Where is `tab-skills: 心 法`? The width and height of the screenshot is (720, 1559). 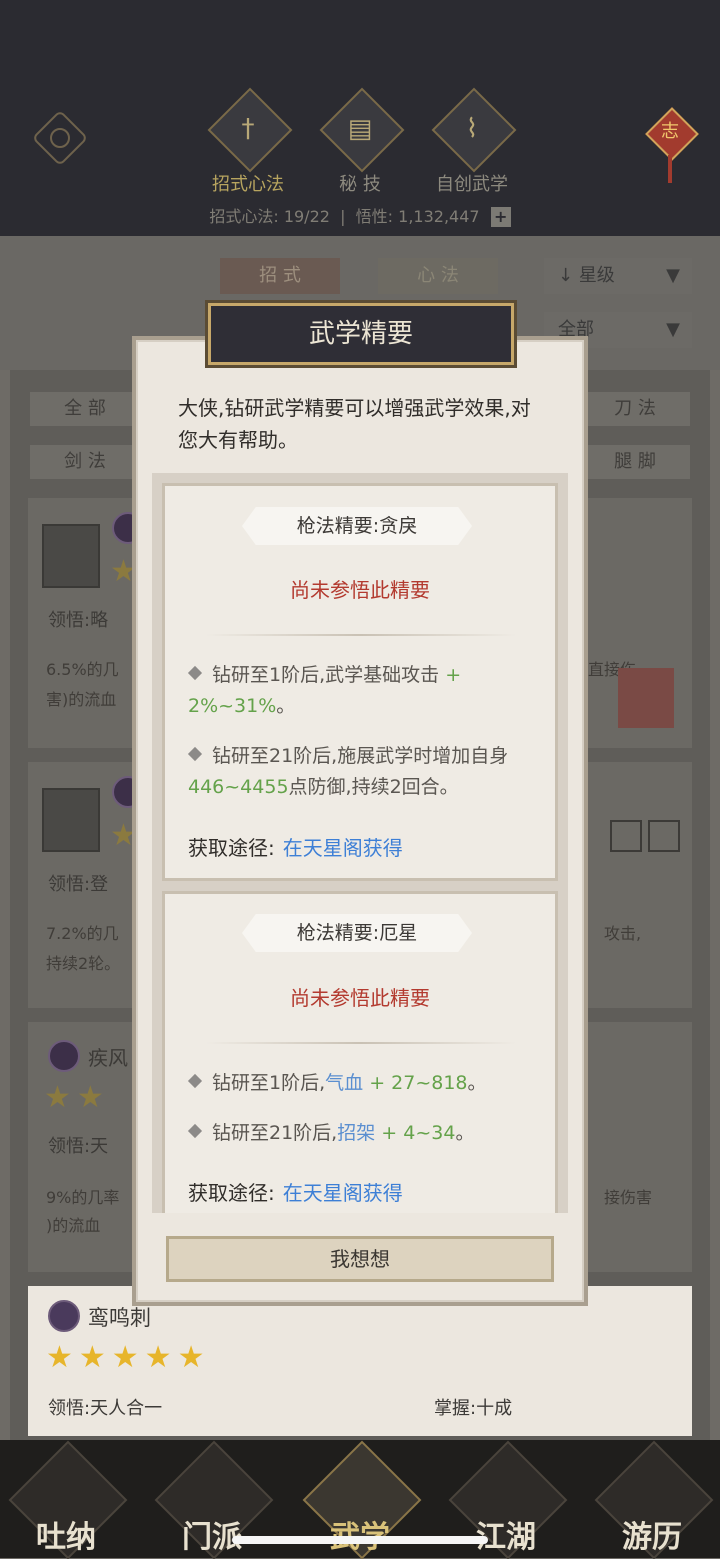 tab-skills: 心 法 is located at coordinates (438, 276).